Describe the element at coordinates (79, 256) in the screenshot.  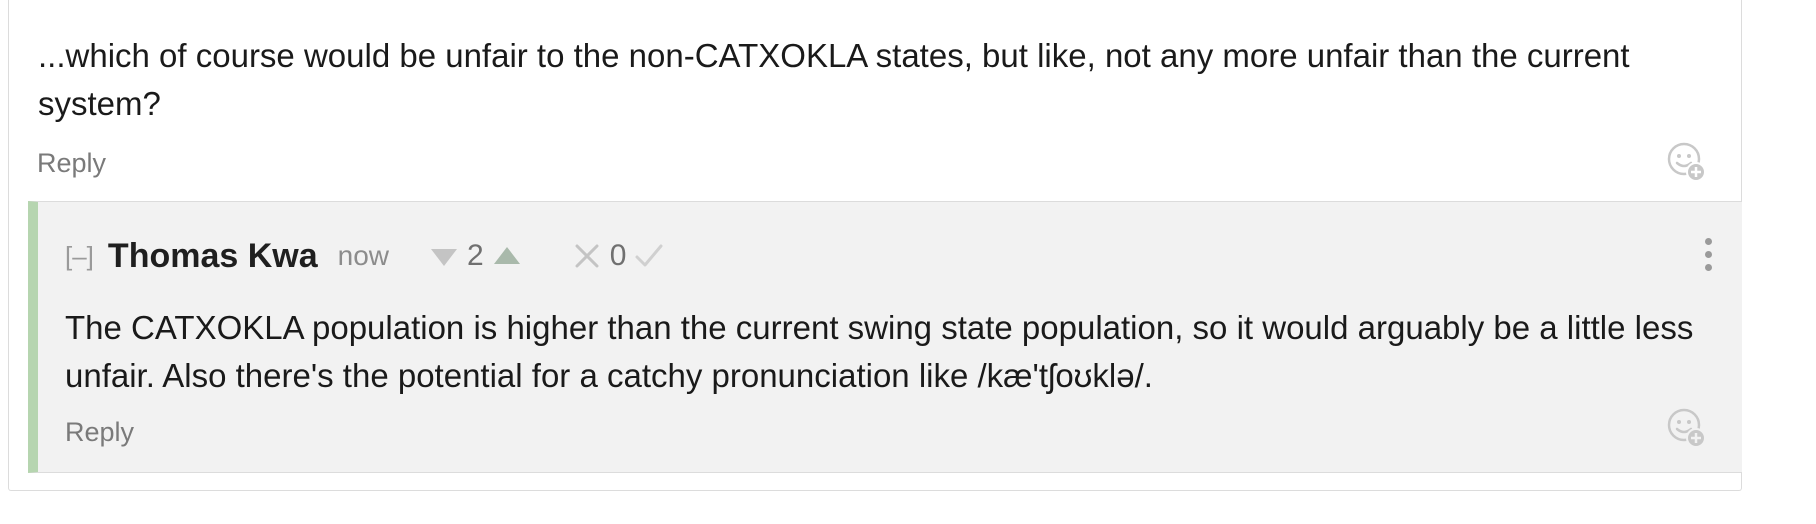
I see `collapse-toggle: [–]` at that location.